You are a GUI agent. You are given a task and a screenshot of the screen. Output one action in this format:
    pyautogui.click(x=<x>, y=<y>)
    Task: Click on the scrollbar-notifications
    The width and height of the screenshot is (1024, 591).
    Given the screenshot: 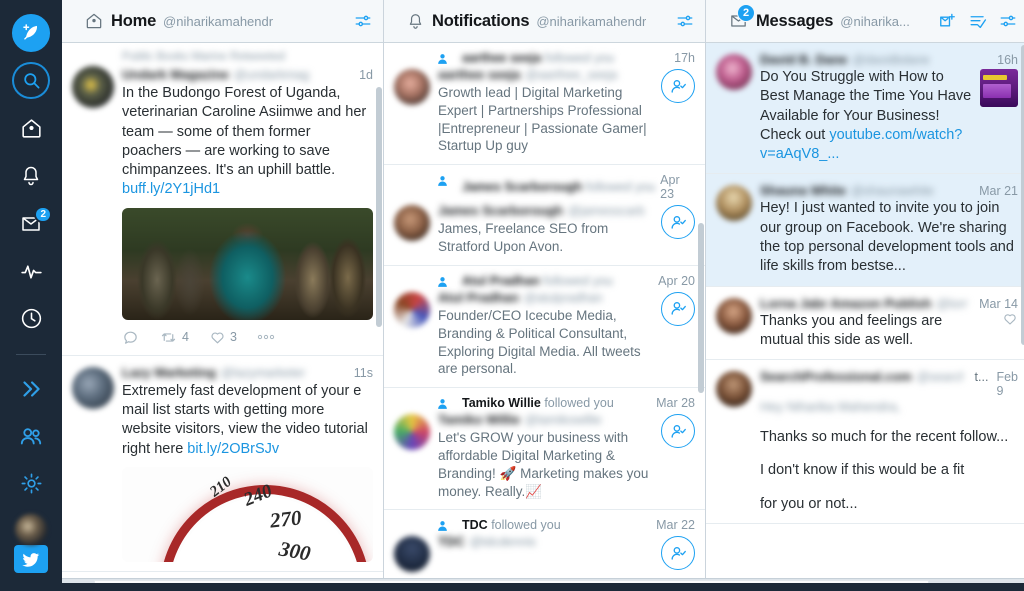 What is the action you would take?
    pyautogui.click(x=701, y=313)
    